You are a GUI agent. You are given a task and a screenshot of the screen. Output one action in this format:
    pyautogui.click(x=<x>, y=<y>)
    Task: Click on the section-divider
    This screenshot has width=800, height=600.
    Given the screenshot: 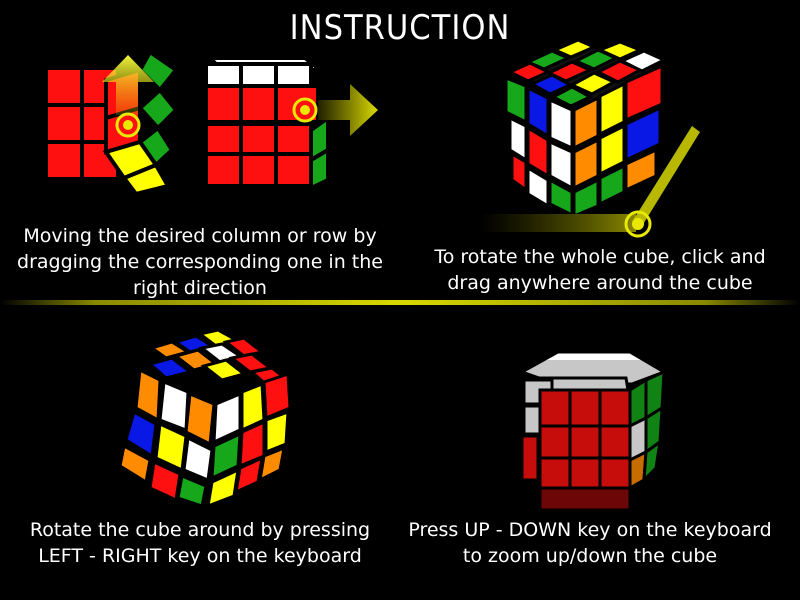 What is the action you would take?
    pyautogui.click(x=400, y=302)
    